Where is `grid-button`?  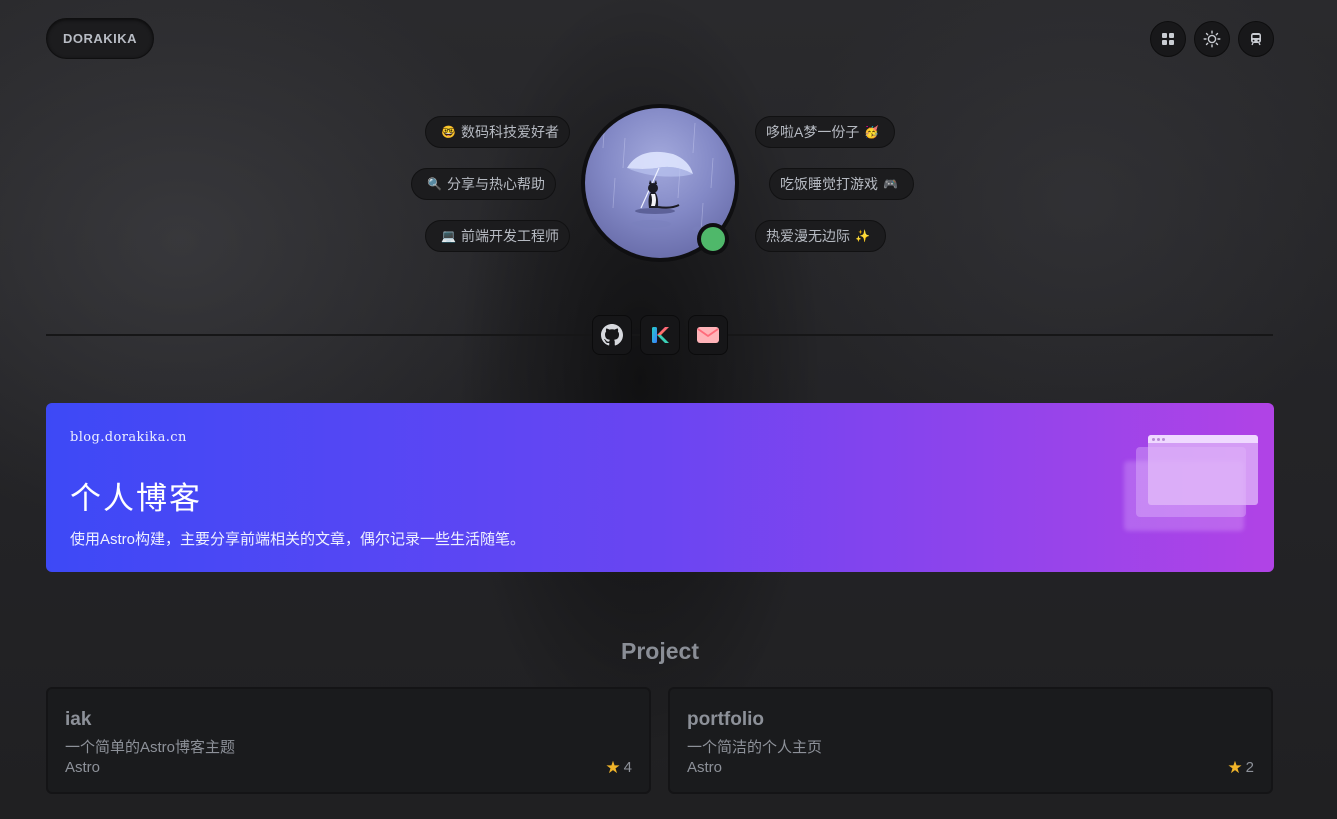 grid-button is located at coordinates (1168, 39).